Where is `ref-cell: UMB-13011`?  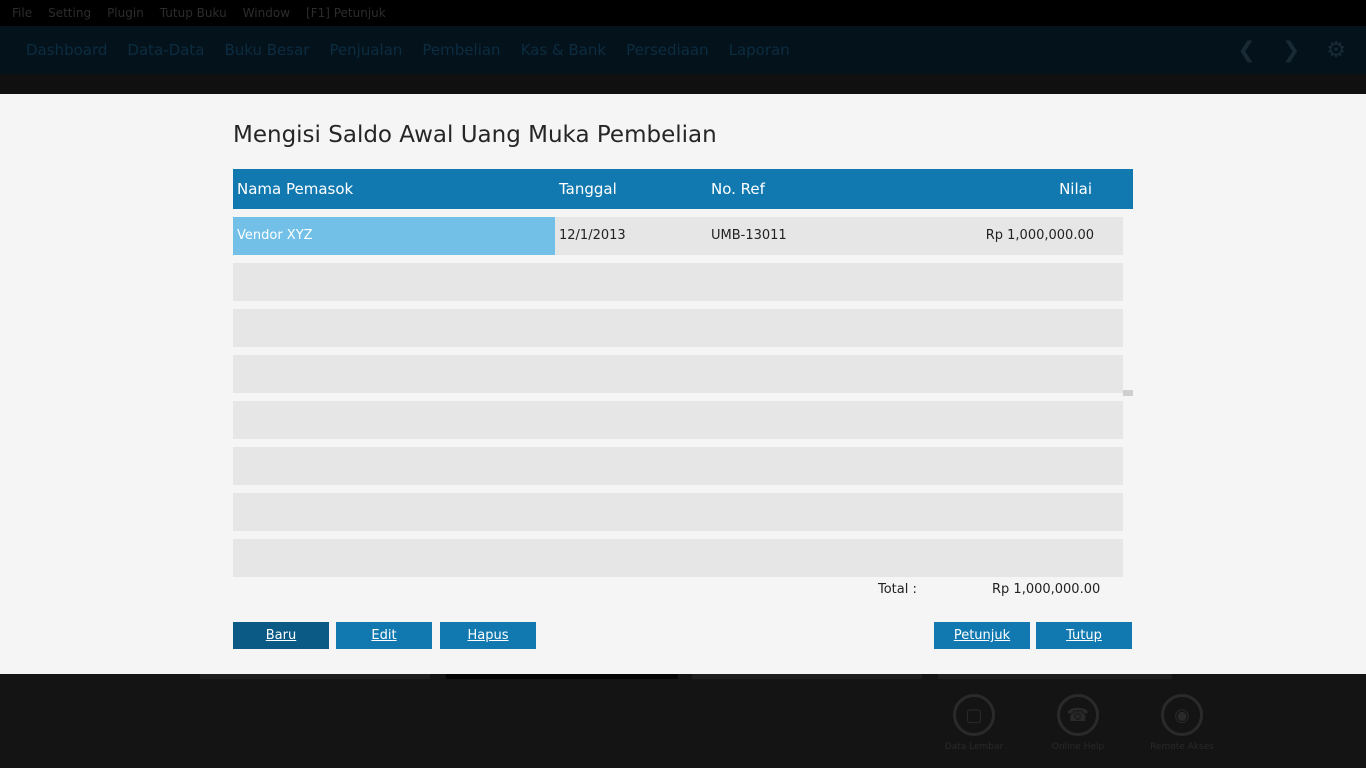 ref-cell: UMB-13011 is located at coordinates (749, 236).